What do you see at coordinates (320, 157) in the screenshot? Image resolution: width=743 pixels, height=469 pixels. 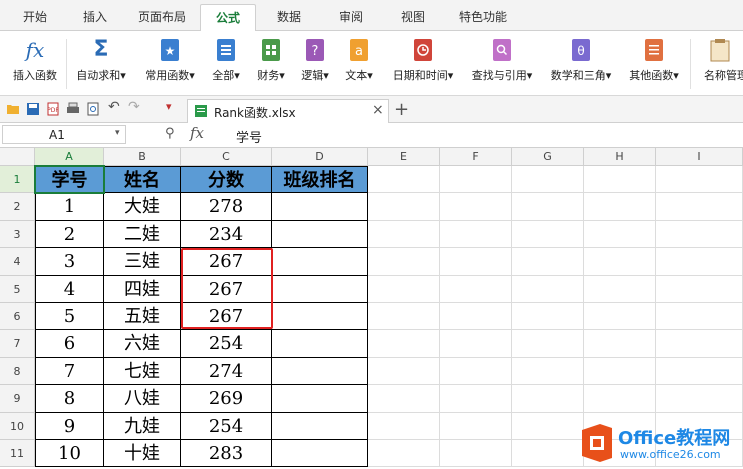 I see `column-header-d: D` at bounding box center [320, 157].